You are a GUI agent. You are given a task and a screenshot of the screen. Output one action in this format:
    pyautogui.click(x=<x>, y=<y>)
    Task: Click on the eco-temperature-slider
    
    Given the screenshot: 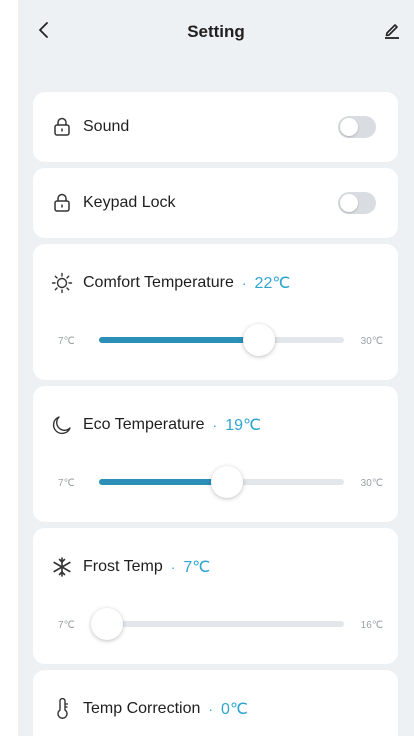 What is the action you would take?
    pyautogui.click(x=221, y=482)
    